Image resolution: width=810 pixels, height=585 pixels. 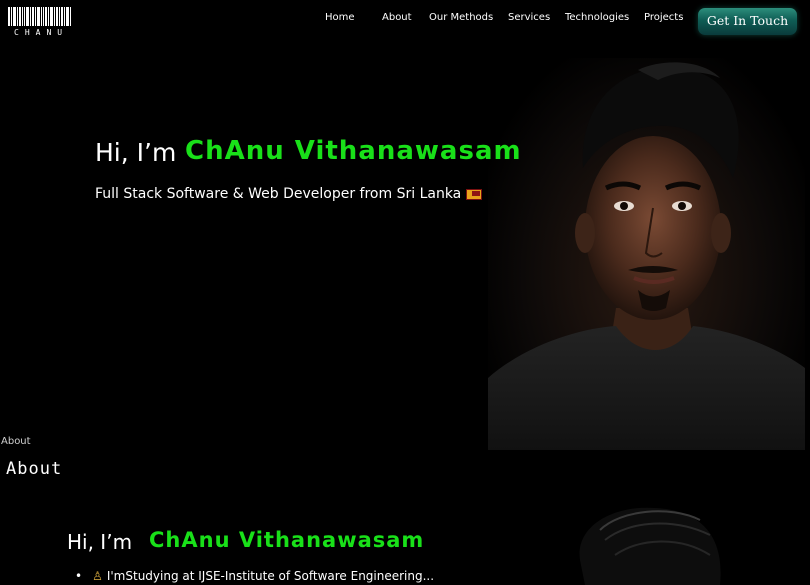 I want to click on about-name: ChAnu Vithanawasam, so click(x=287, y=540).